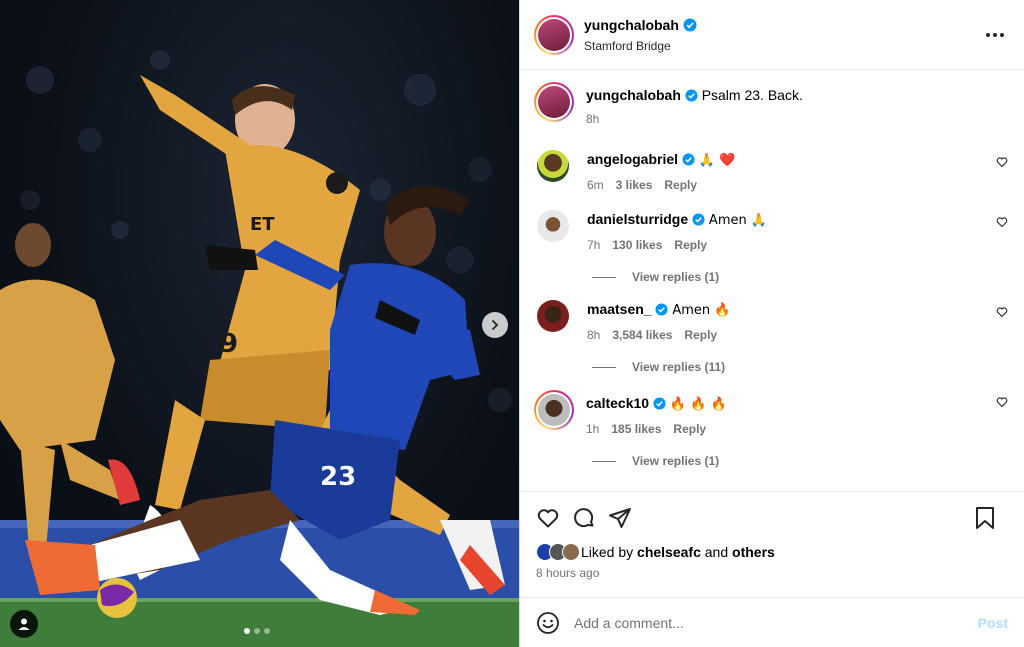  Describe the element at coordinates (738, 220) in the screenshot. I see `comment-text: Amen 🙏` at that location.